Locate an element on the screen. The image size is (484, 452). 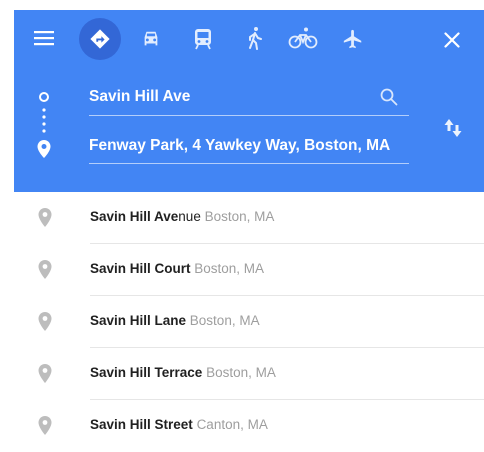
suggestion-label: Savin Hill Avenue Boston, MA is located at coordinates (182, 216).